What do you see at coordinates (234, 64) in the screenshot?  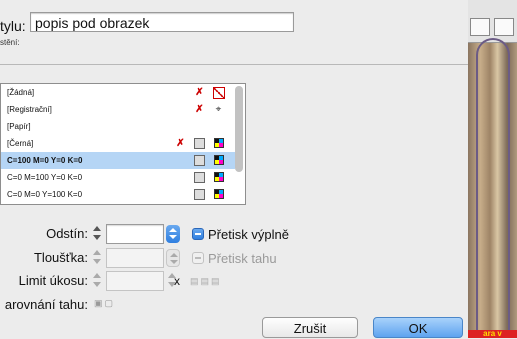 I see `divider` at bounding box center [234, 64].